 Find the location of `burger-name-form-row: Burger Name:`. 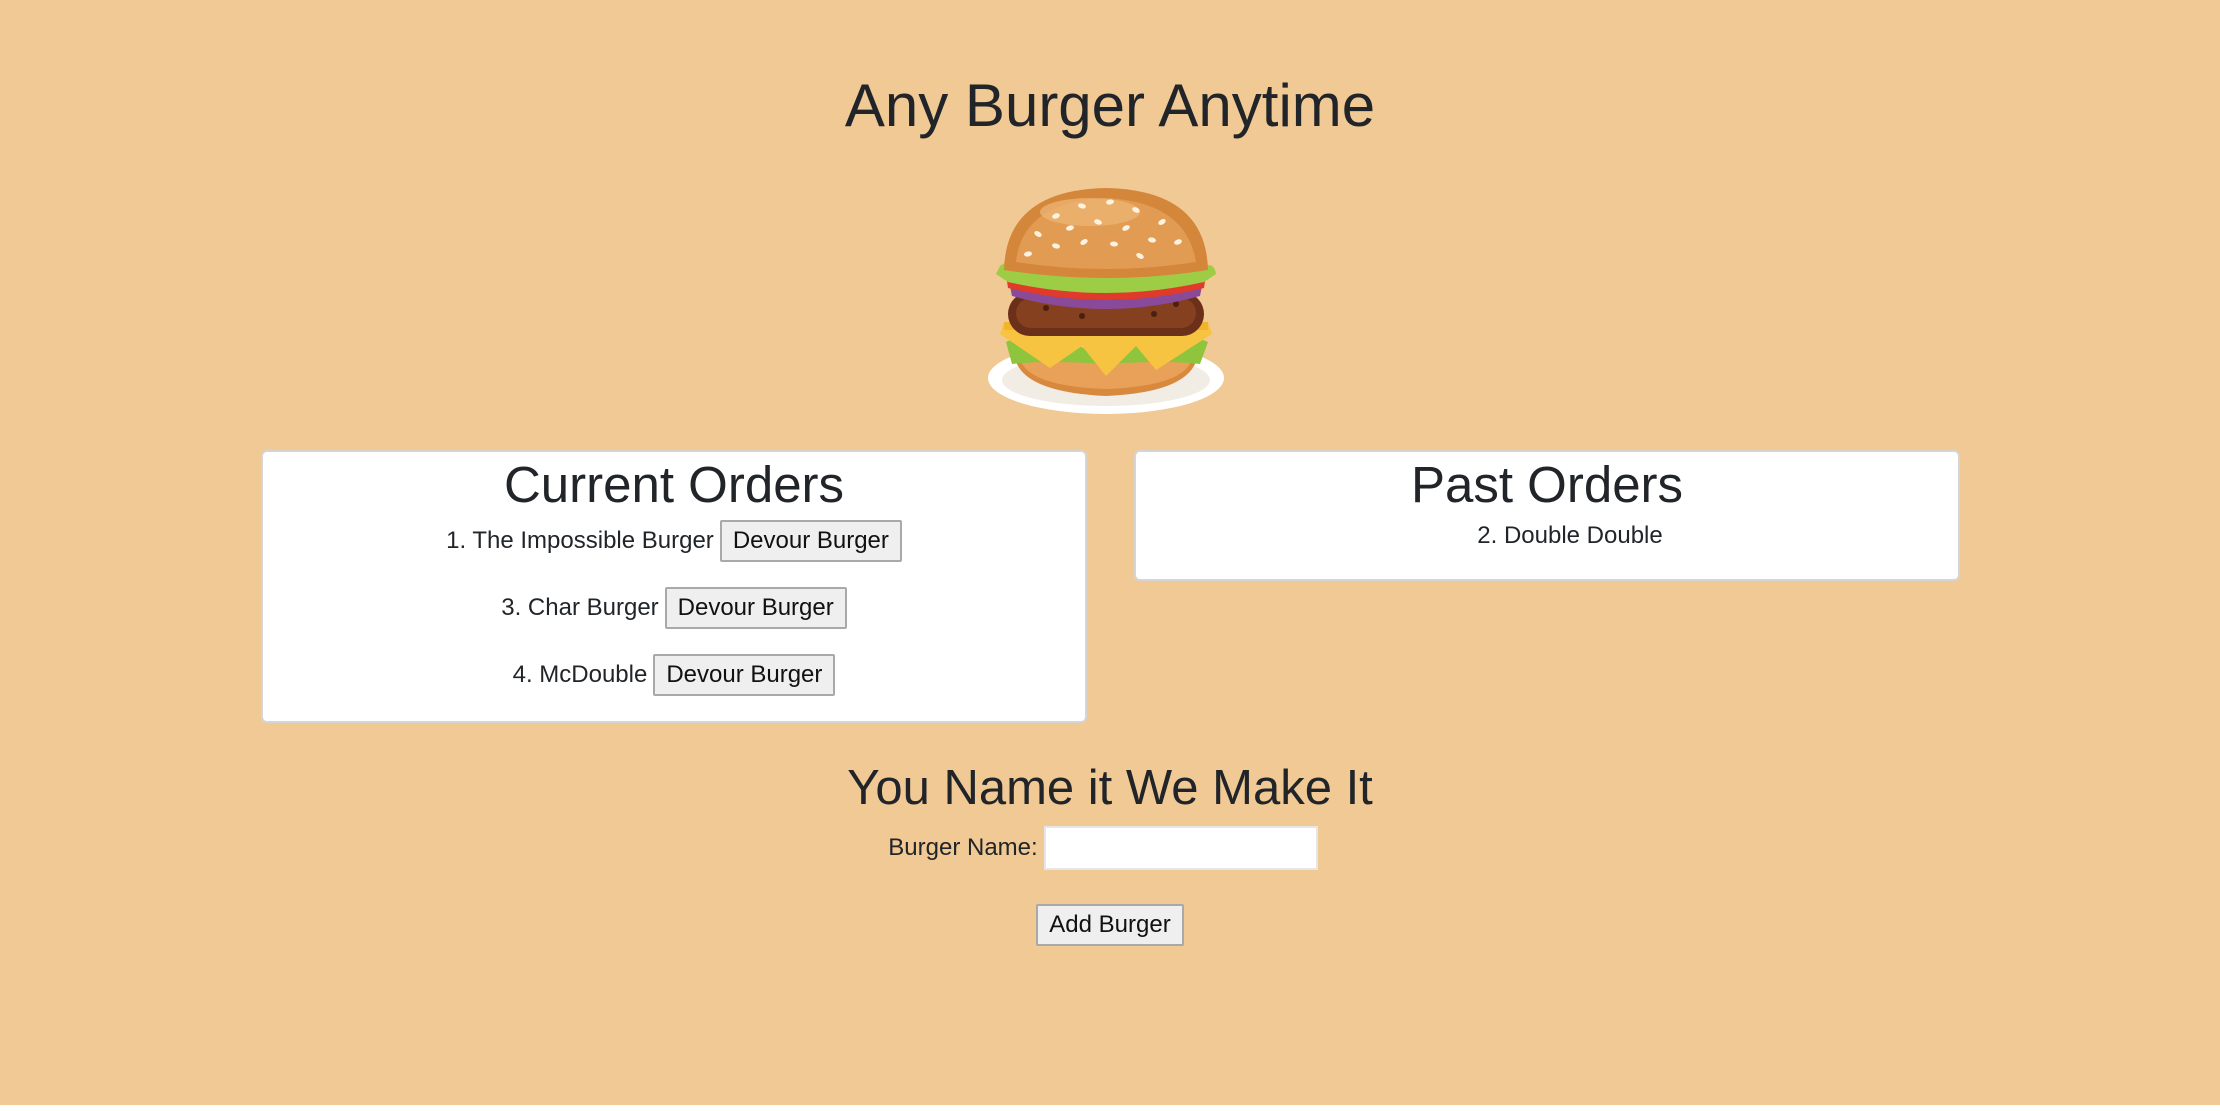

burger-name-form-row: Burger Name: is located at coordinates (1110, 848).